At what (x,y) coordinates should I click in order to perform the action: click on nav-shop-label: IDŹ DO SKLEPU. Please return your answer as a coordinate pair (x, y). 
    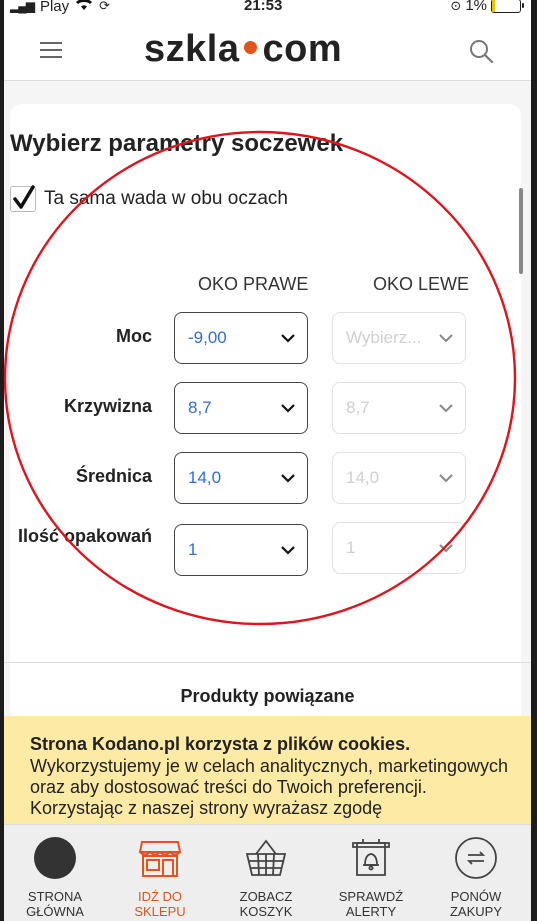
    Looking at the image, I should click on (160, 904).